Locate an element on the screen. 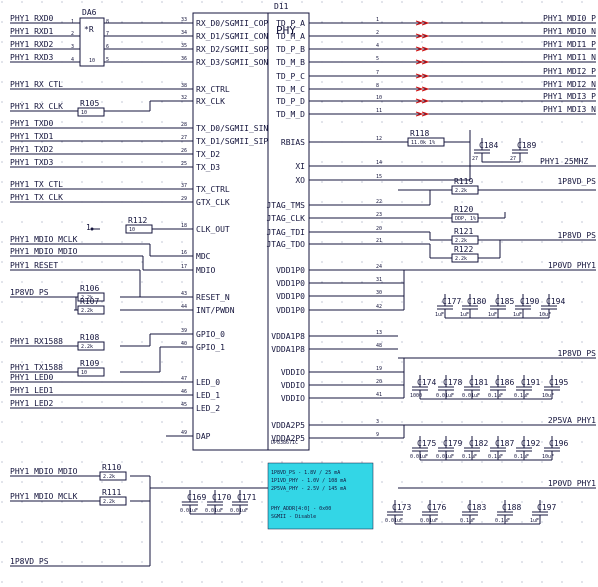 This screenshot has width=598, height=587. cap-io-ref: C191 is located at coordinates (530, 382).